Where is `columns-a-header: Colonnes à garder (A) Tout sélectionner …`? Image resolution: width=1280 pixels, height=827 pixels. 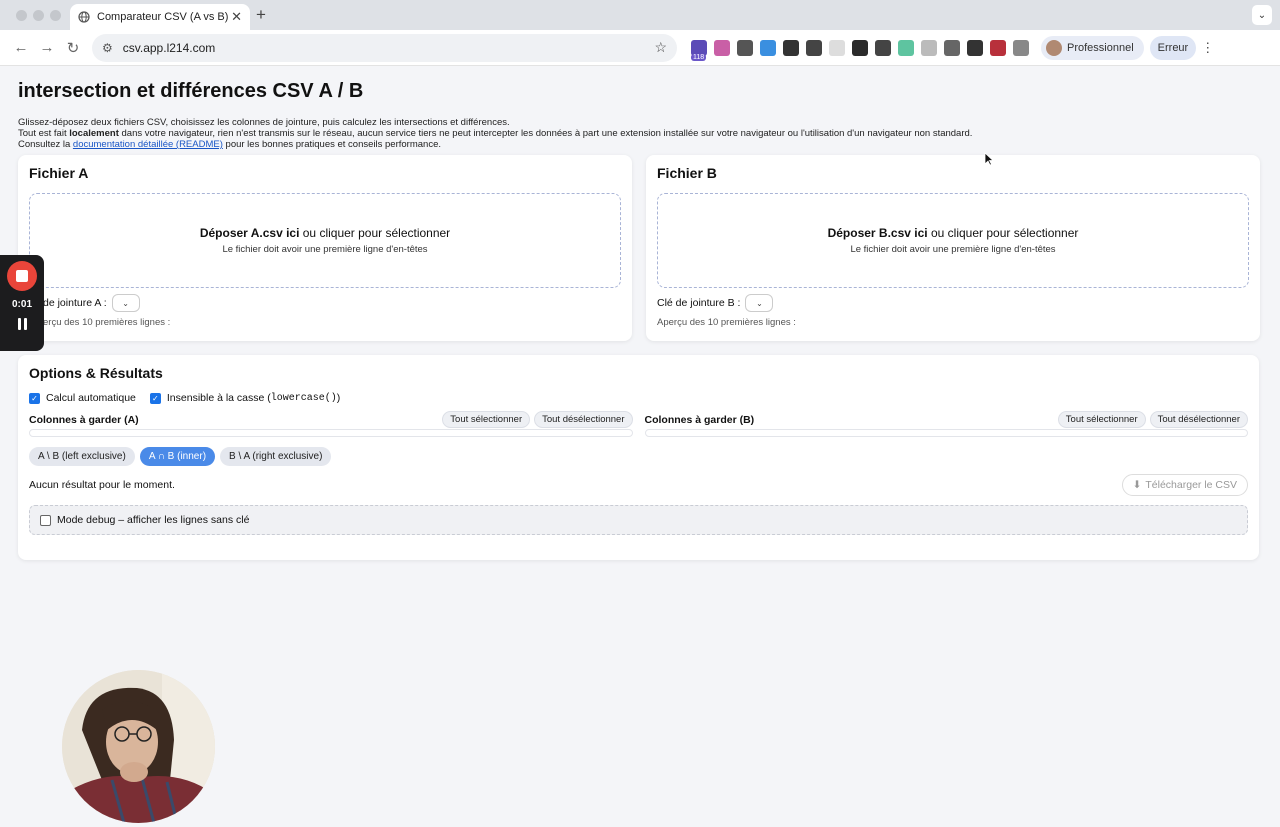 columns-a-header: Colonnes à garder (A) Tout sélectionner … is located at coordinates (331, 419).